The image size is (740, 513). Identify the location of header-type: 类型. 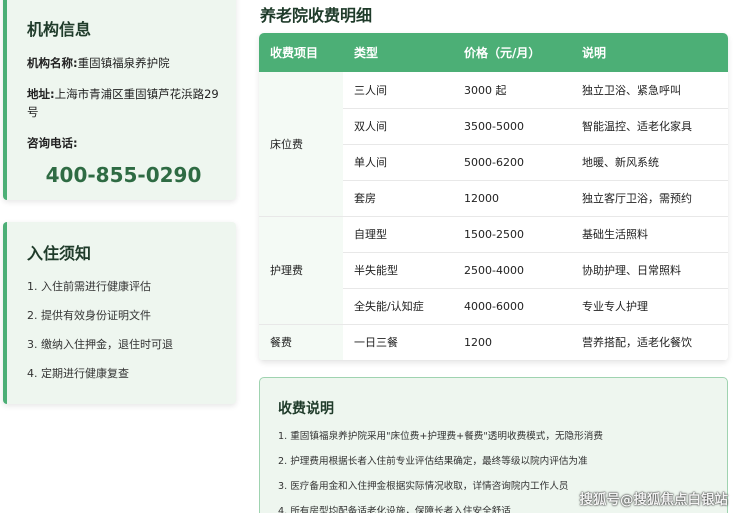
(398, 52).